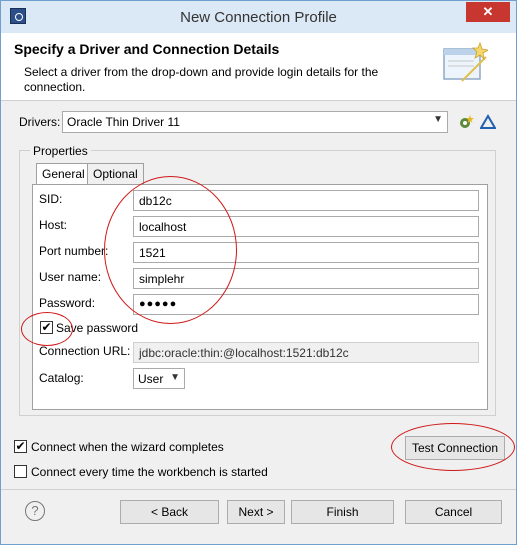 Image resolution: width=517 pixels, height=545 pixels. I want to click on cancel-button: Cancel, so click(453, 512).